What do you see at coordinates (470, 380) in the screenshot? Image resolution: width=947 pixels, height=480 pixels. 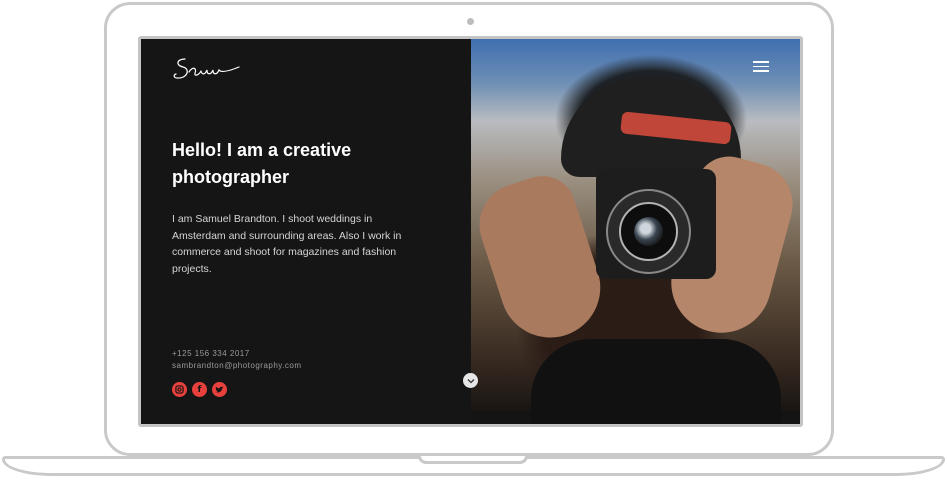 I see `chevron-down-icon` at bounding box center [470, 380].